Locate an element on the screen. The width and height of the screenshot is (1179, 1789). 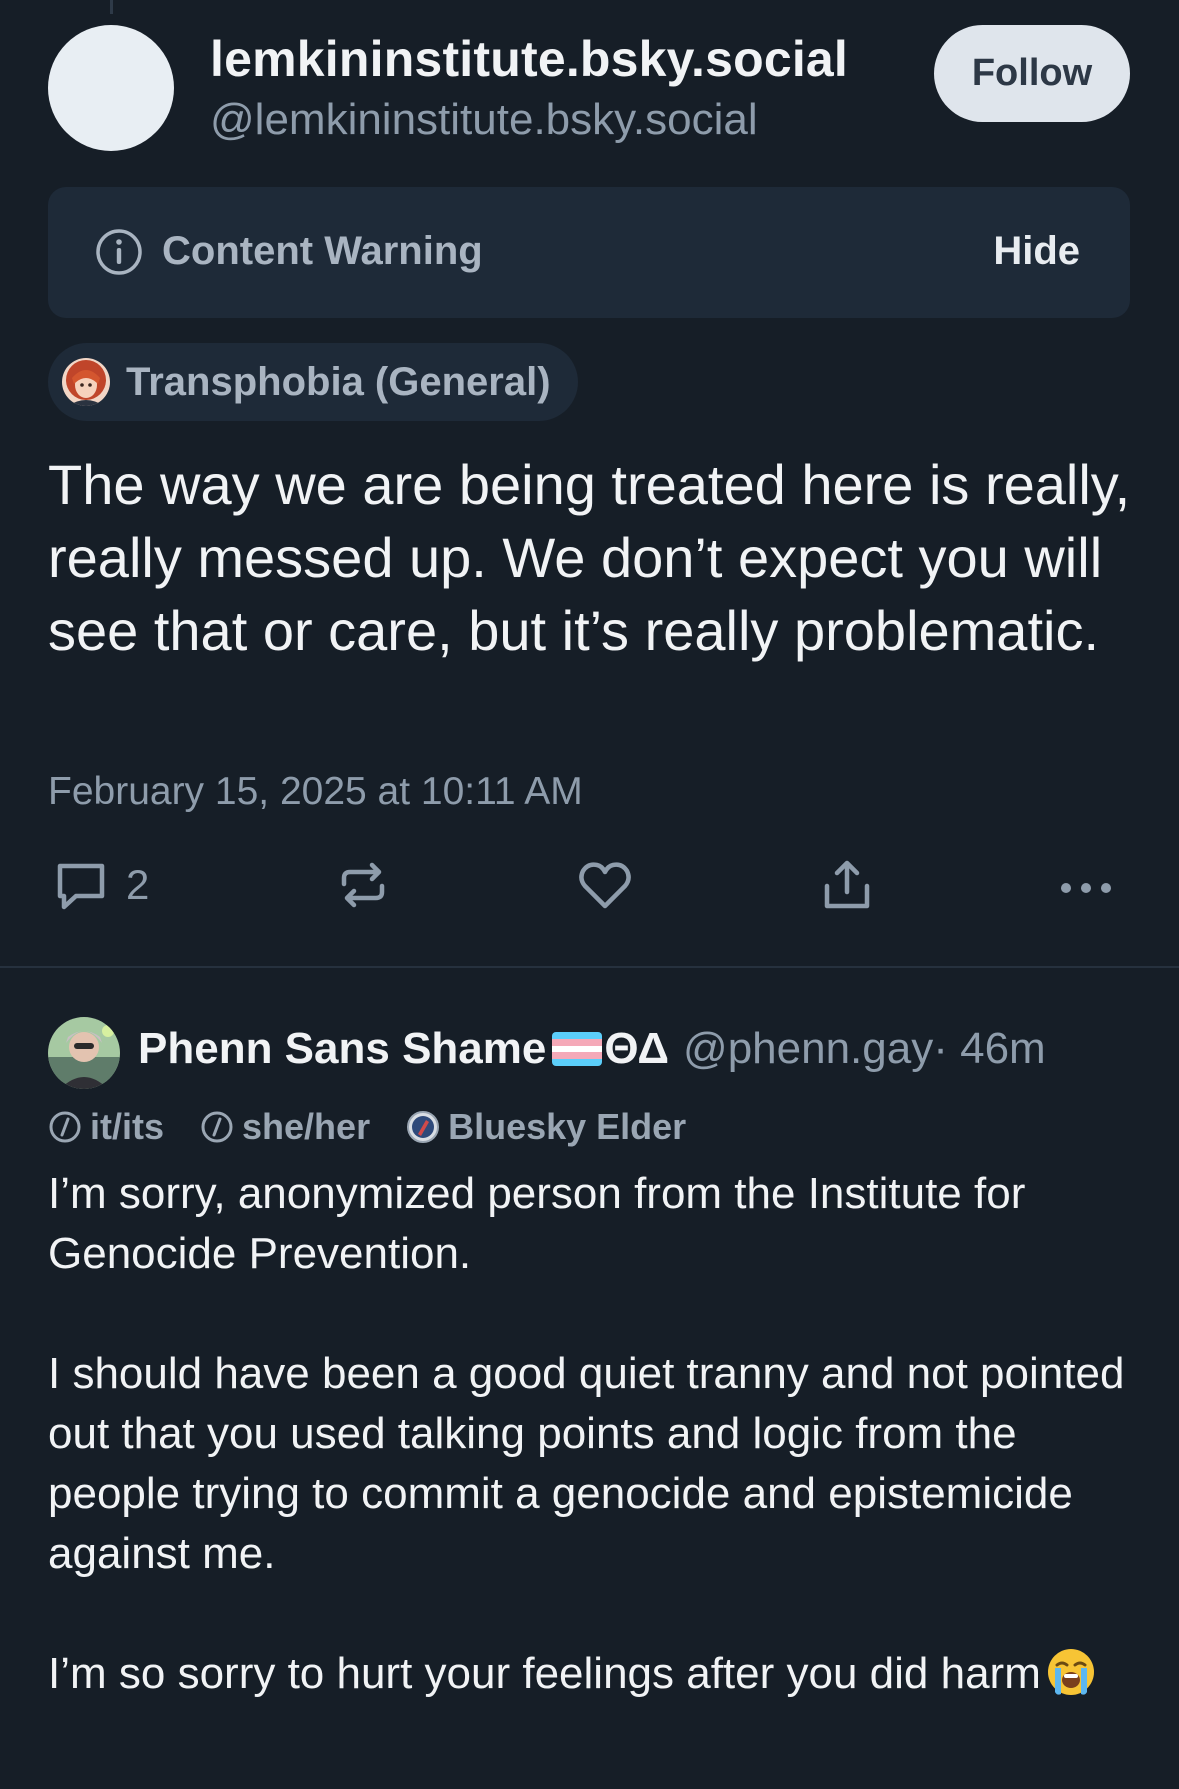
elder-badge: Bluesky Elder is located at coordinates (546, 1127).